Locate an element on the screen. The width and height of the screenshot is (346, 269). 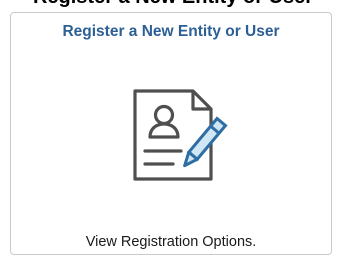
cropped-page-heading-text: Register a New Entity or User is located at coordinates (173, 4).